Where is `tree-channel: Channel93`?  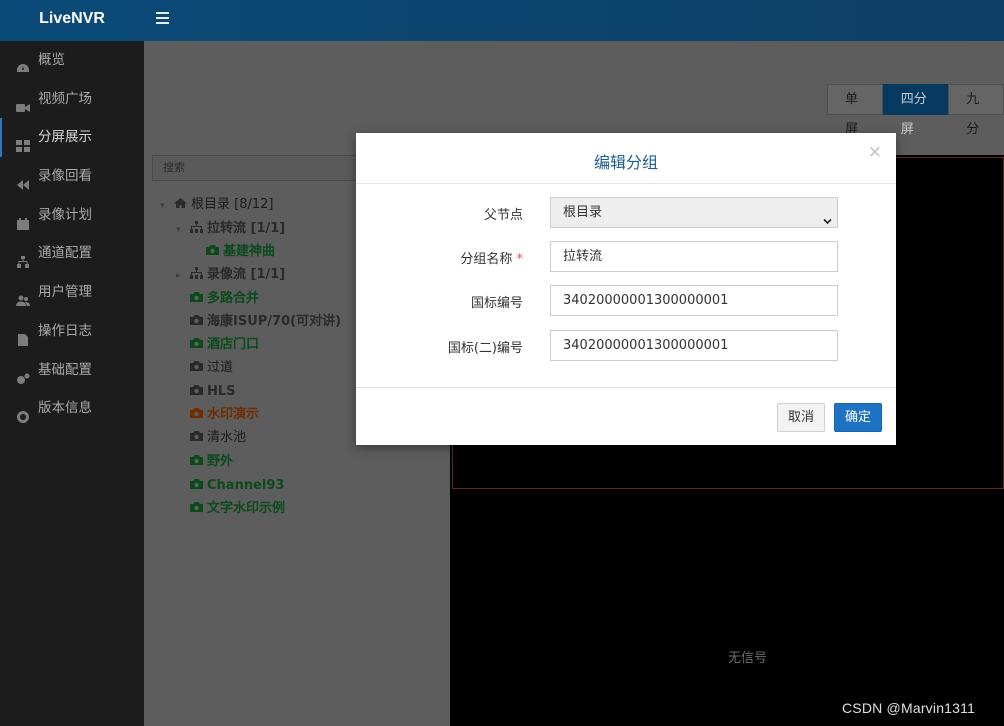
tree-channel: Channel93 is located at coordinates (237, 486).